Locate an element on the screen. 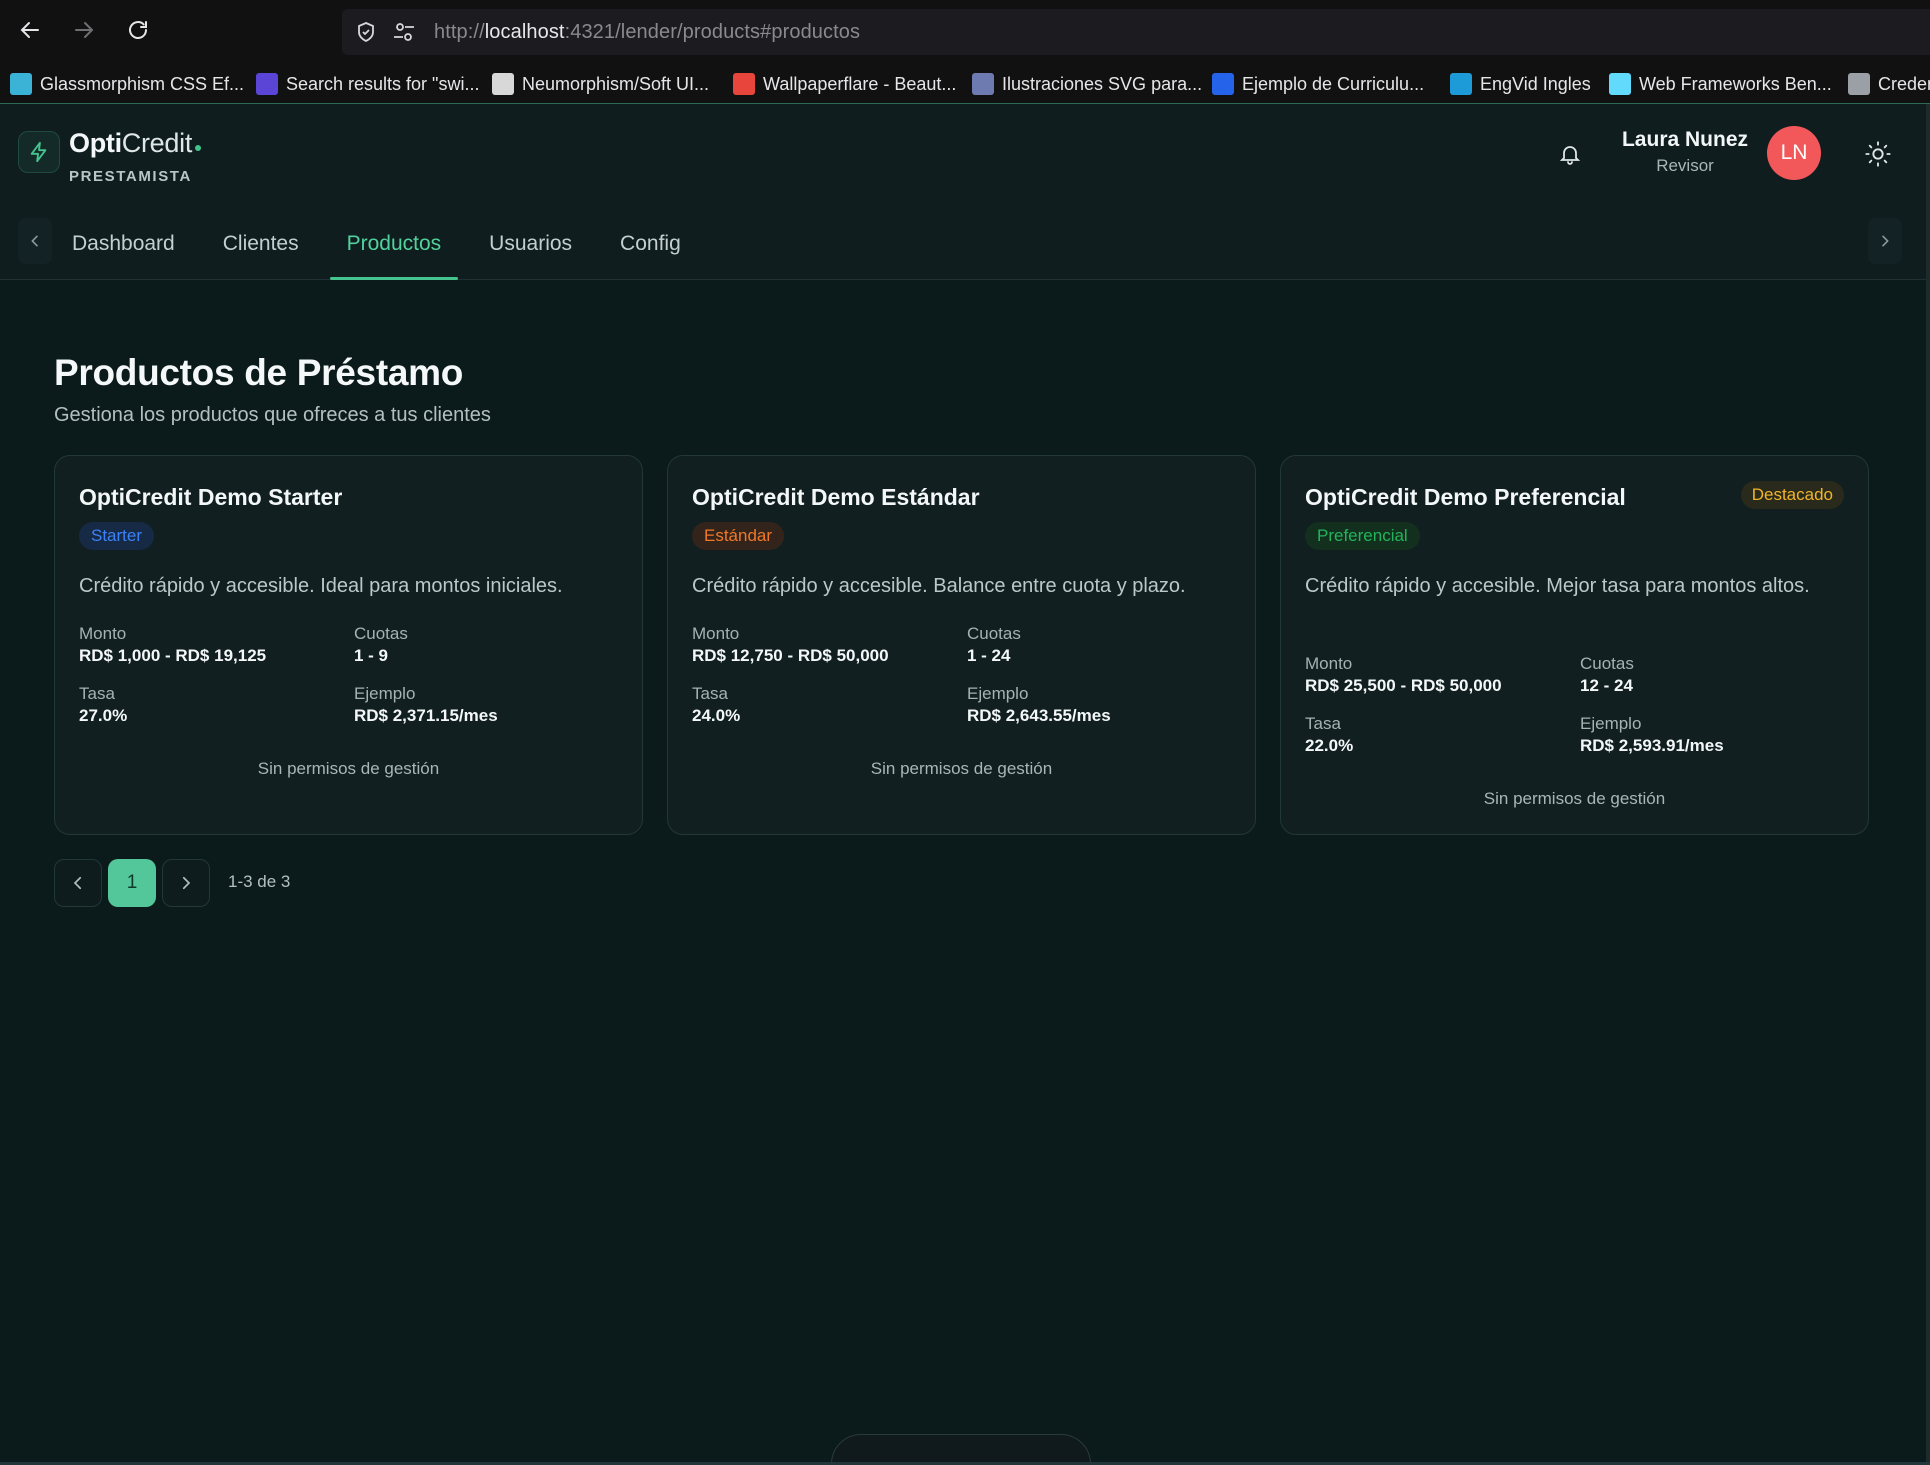  forward-button is located at coordinates (84, 30).